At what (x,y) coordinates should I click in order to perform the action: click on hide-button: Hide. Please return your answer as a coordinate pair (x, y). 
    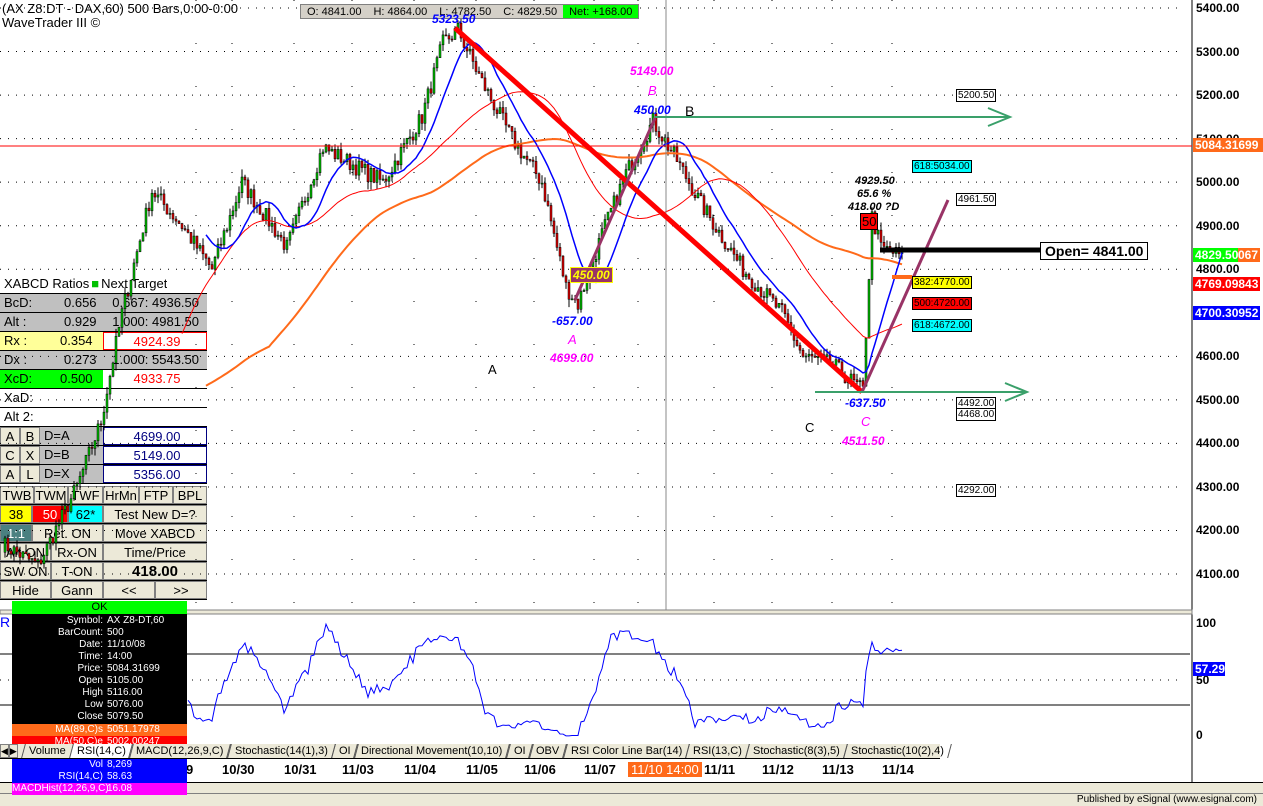
    Looking at the image, I should click on (25, 590).